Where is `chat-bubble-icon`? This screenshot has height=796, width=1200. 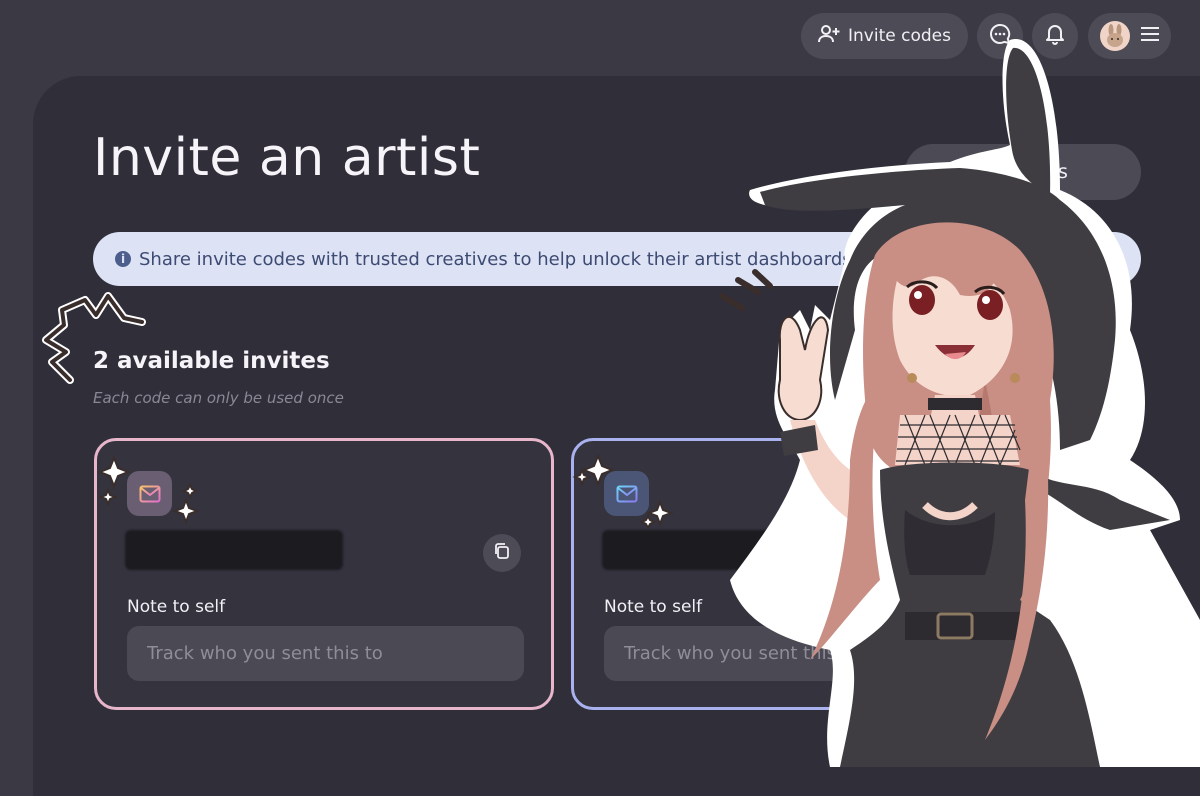 chat-bubble-icon is located at coordinates (1000, 36).